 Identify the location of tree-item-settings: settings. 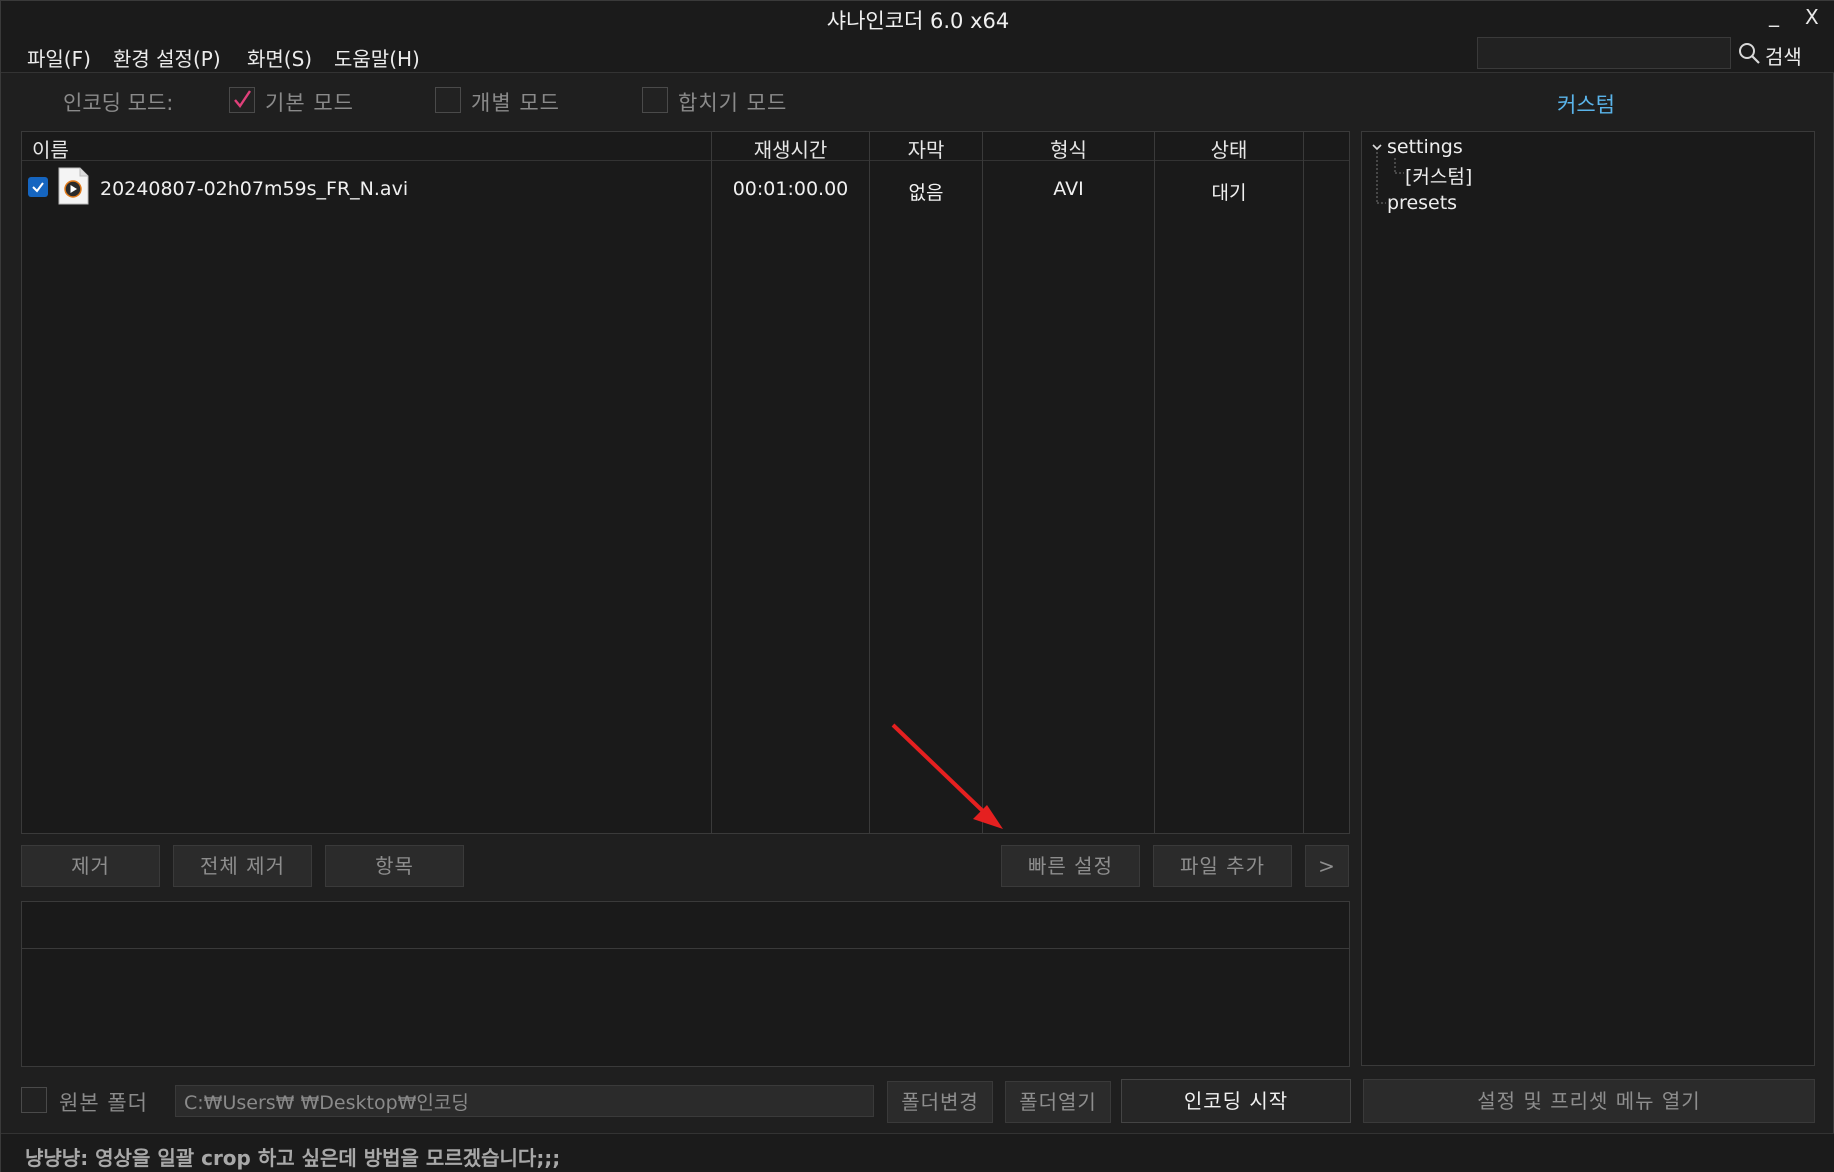
(1425, 147).